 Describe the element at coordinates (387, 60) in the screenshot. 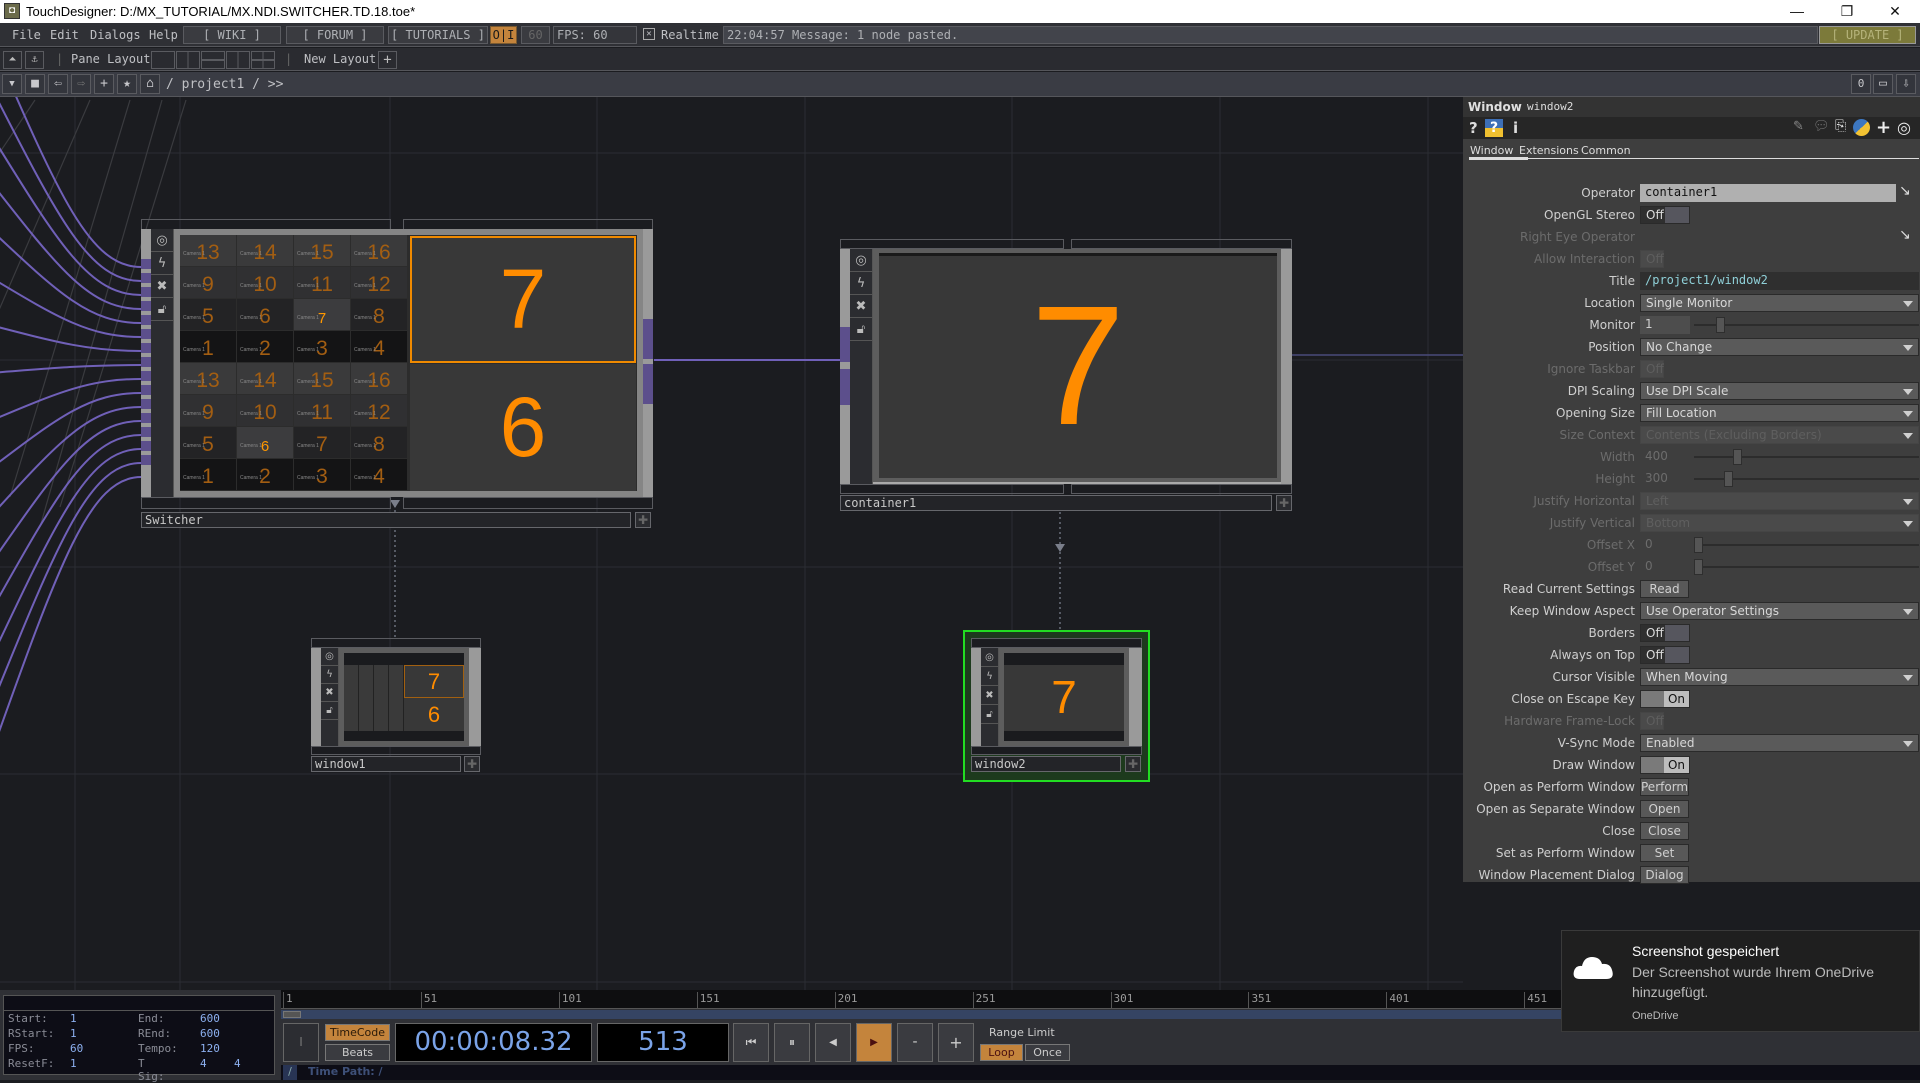

I see `new-layout-button: +` at that location.